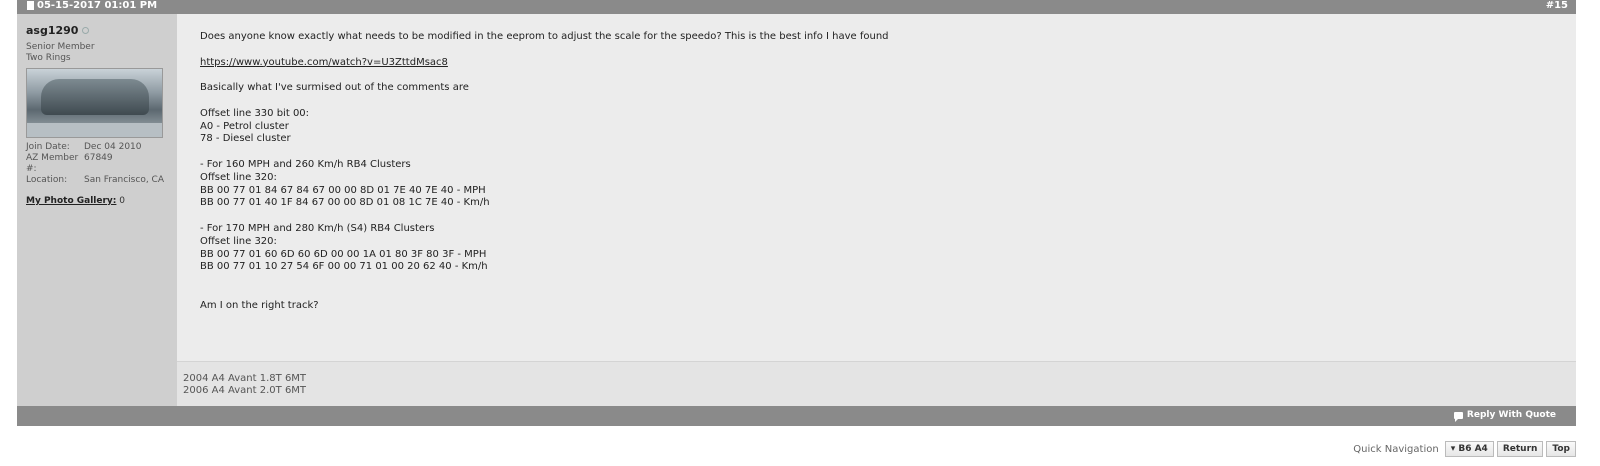  What do you see at coordinates (48, 58) in the screenshot?
I see `user-subtitle: Two Rings` at bounding box center [48, 58].